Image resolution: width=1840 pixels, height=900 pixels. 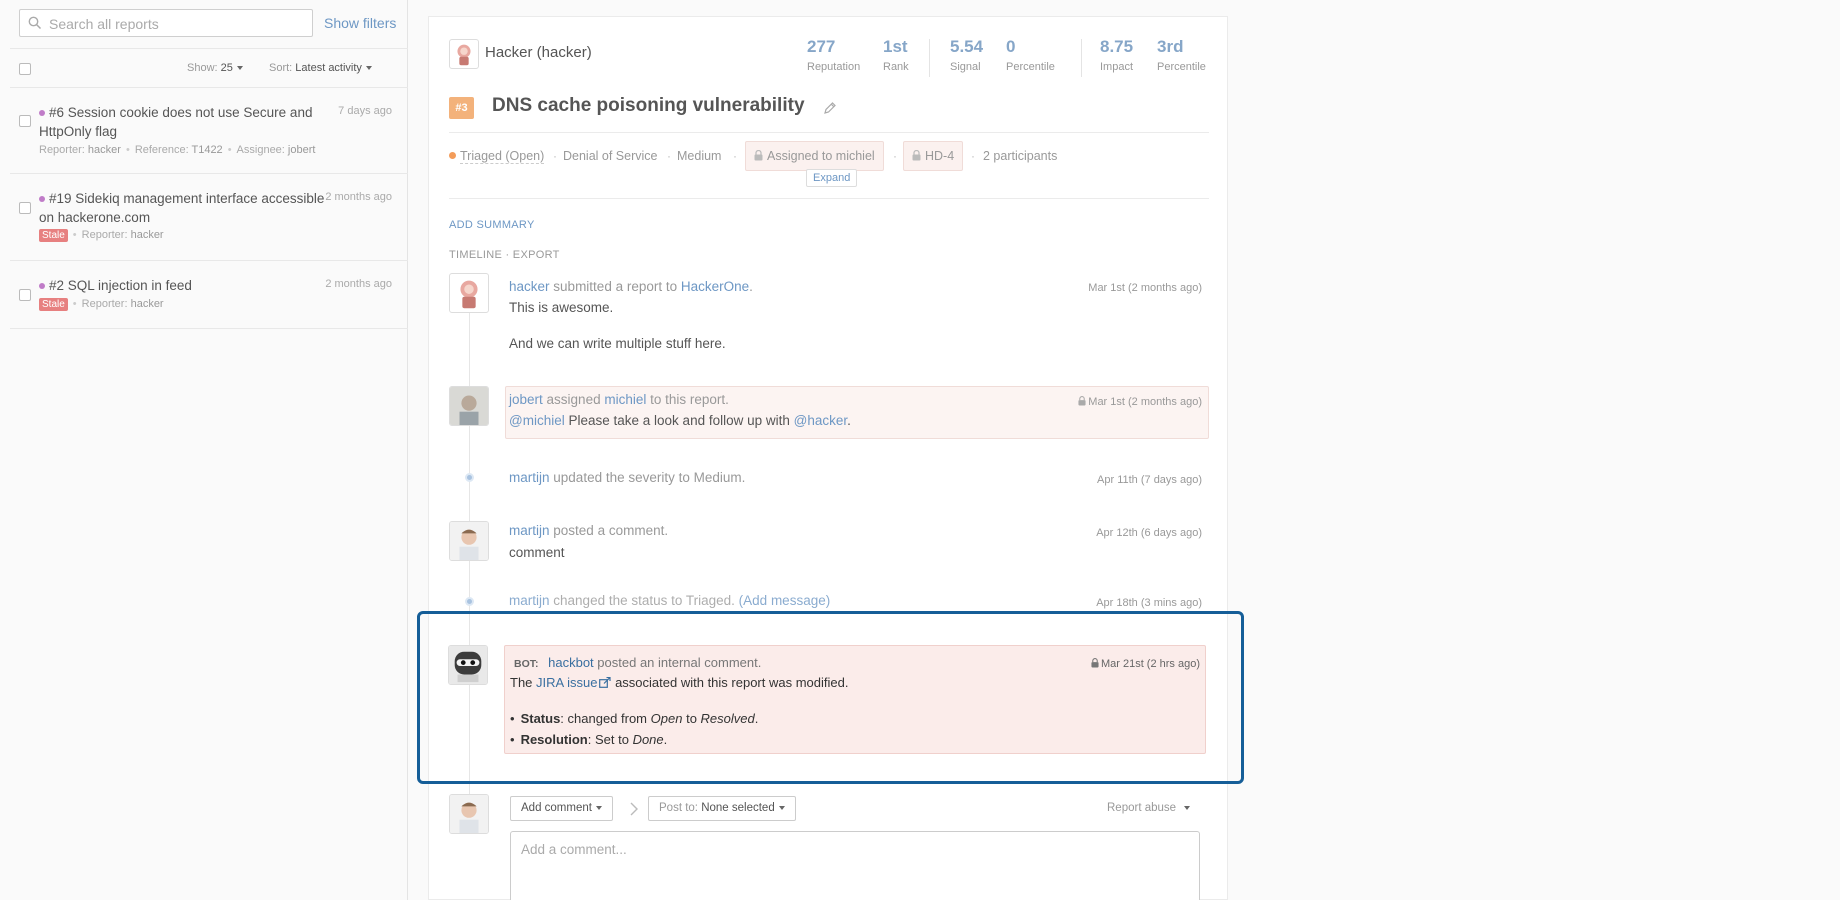 I want to click on stat-label: Rank, so click(x=896, y=67).